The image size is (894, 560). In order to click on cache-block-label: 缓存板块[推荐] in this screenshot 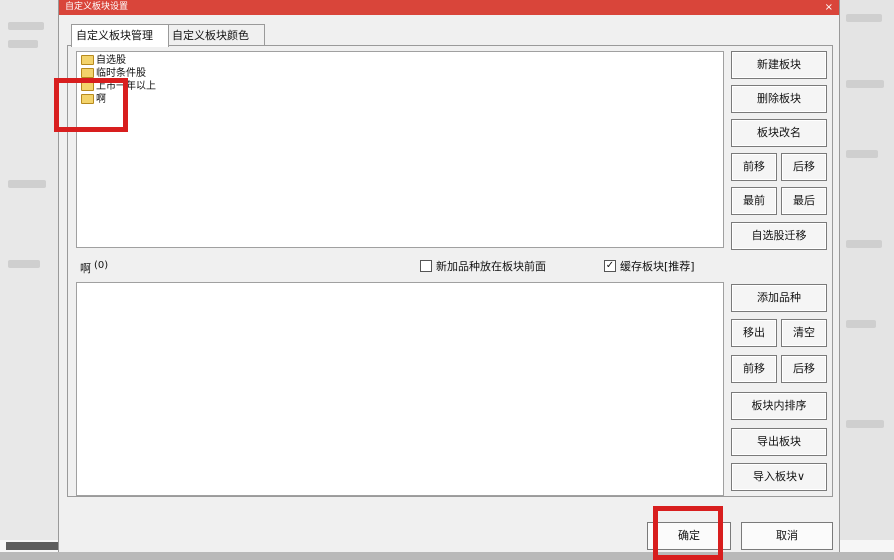, I will do `click(657, 266)`.